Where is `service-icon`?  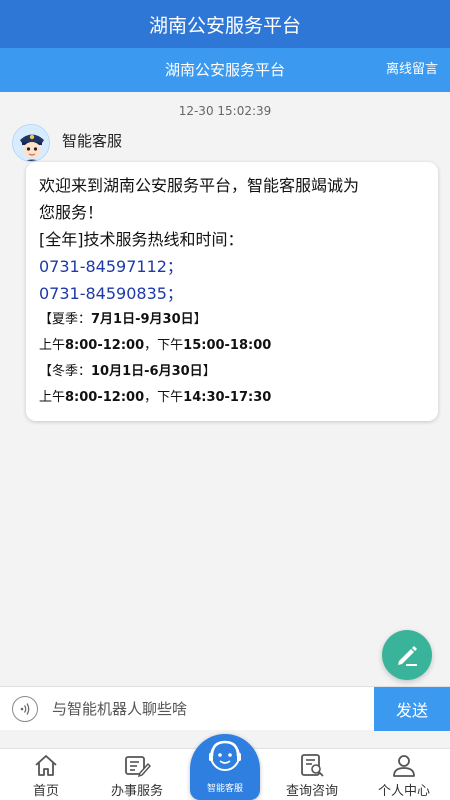 service-icon is located at coordinates (138, 767).